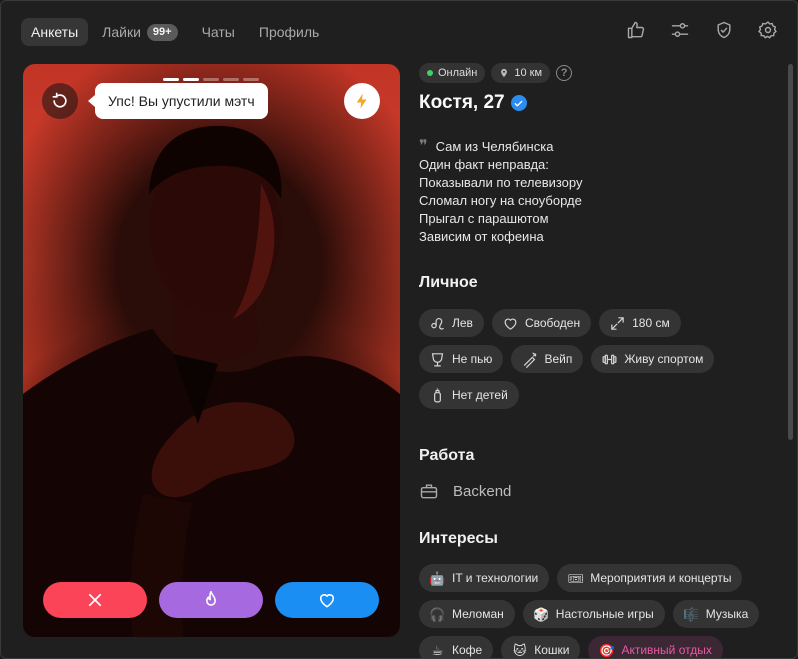 This screenshot has height=659, width=798. I want to click on lightning-icon, so click(361, 101).